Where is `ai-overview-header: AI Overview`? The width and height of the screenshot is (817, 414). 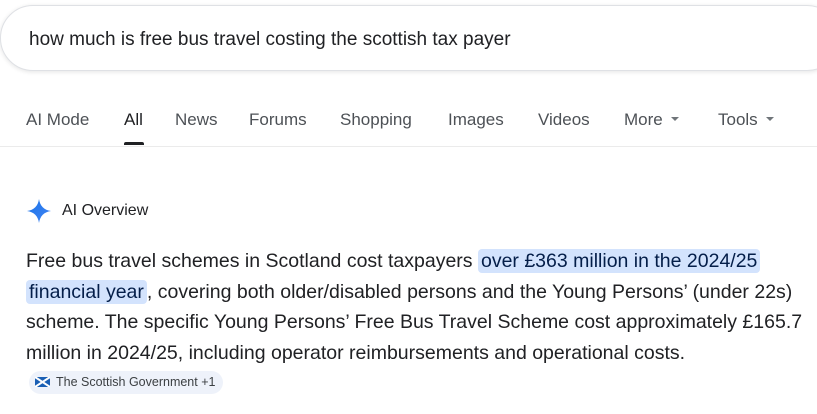
ai-overview-header: AI Overview is located at coordinates (87, 211).